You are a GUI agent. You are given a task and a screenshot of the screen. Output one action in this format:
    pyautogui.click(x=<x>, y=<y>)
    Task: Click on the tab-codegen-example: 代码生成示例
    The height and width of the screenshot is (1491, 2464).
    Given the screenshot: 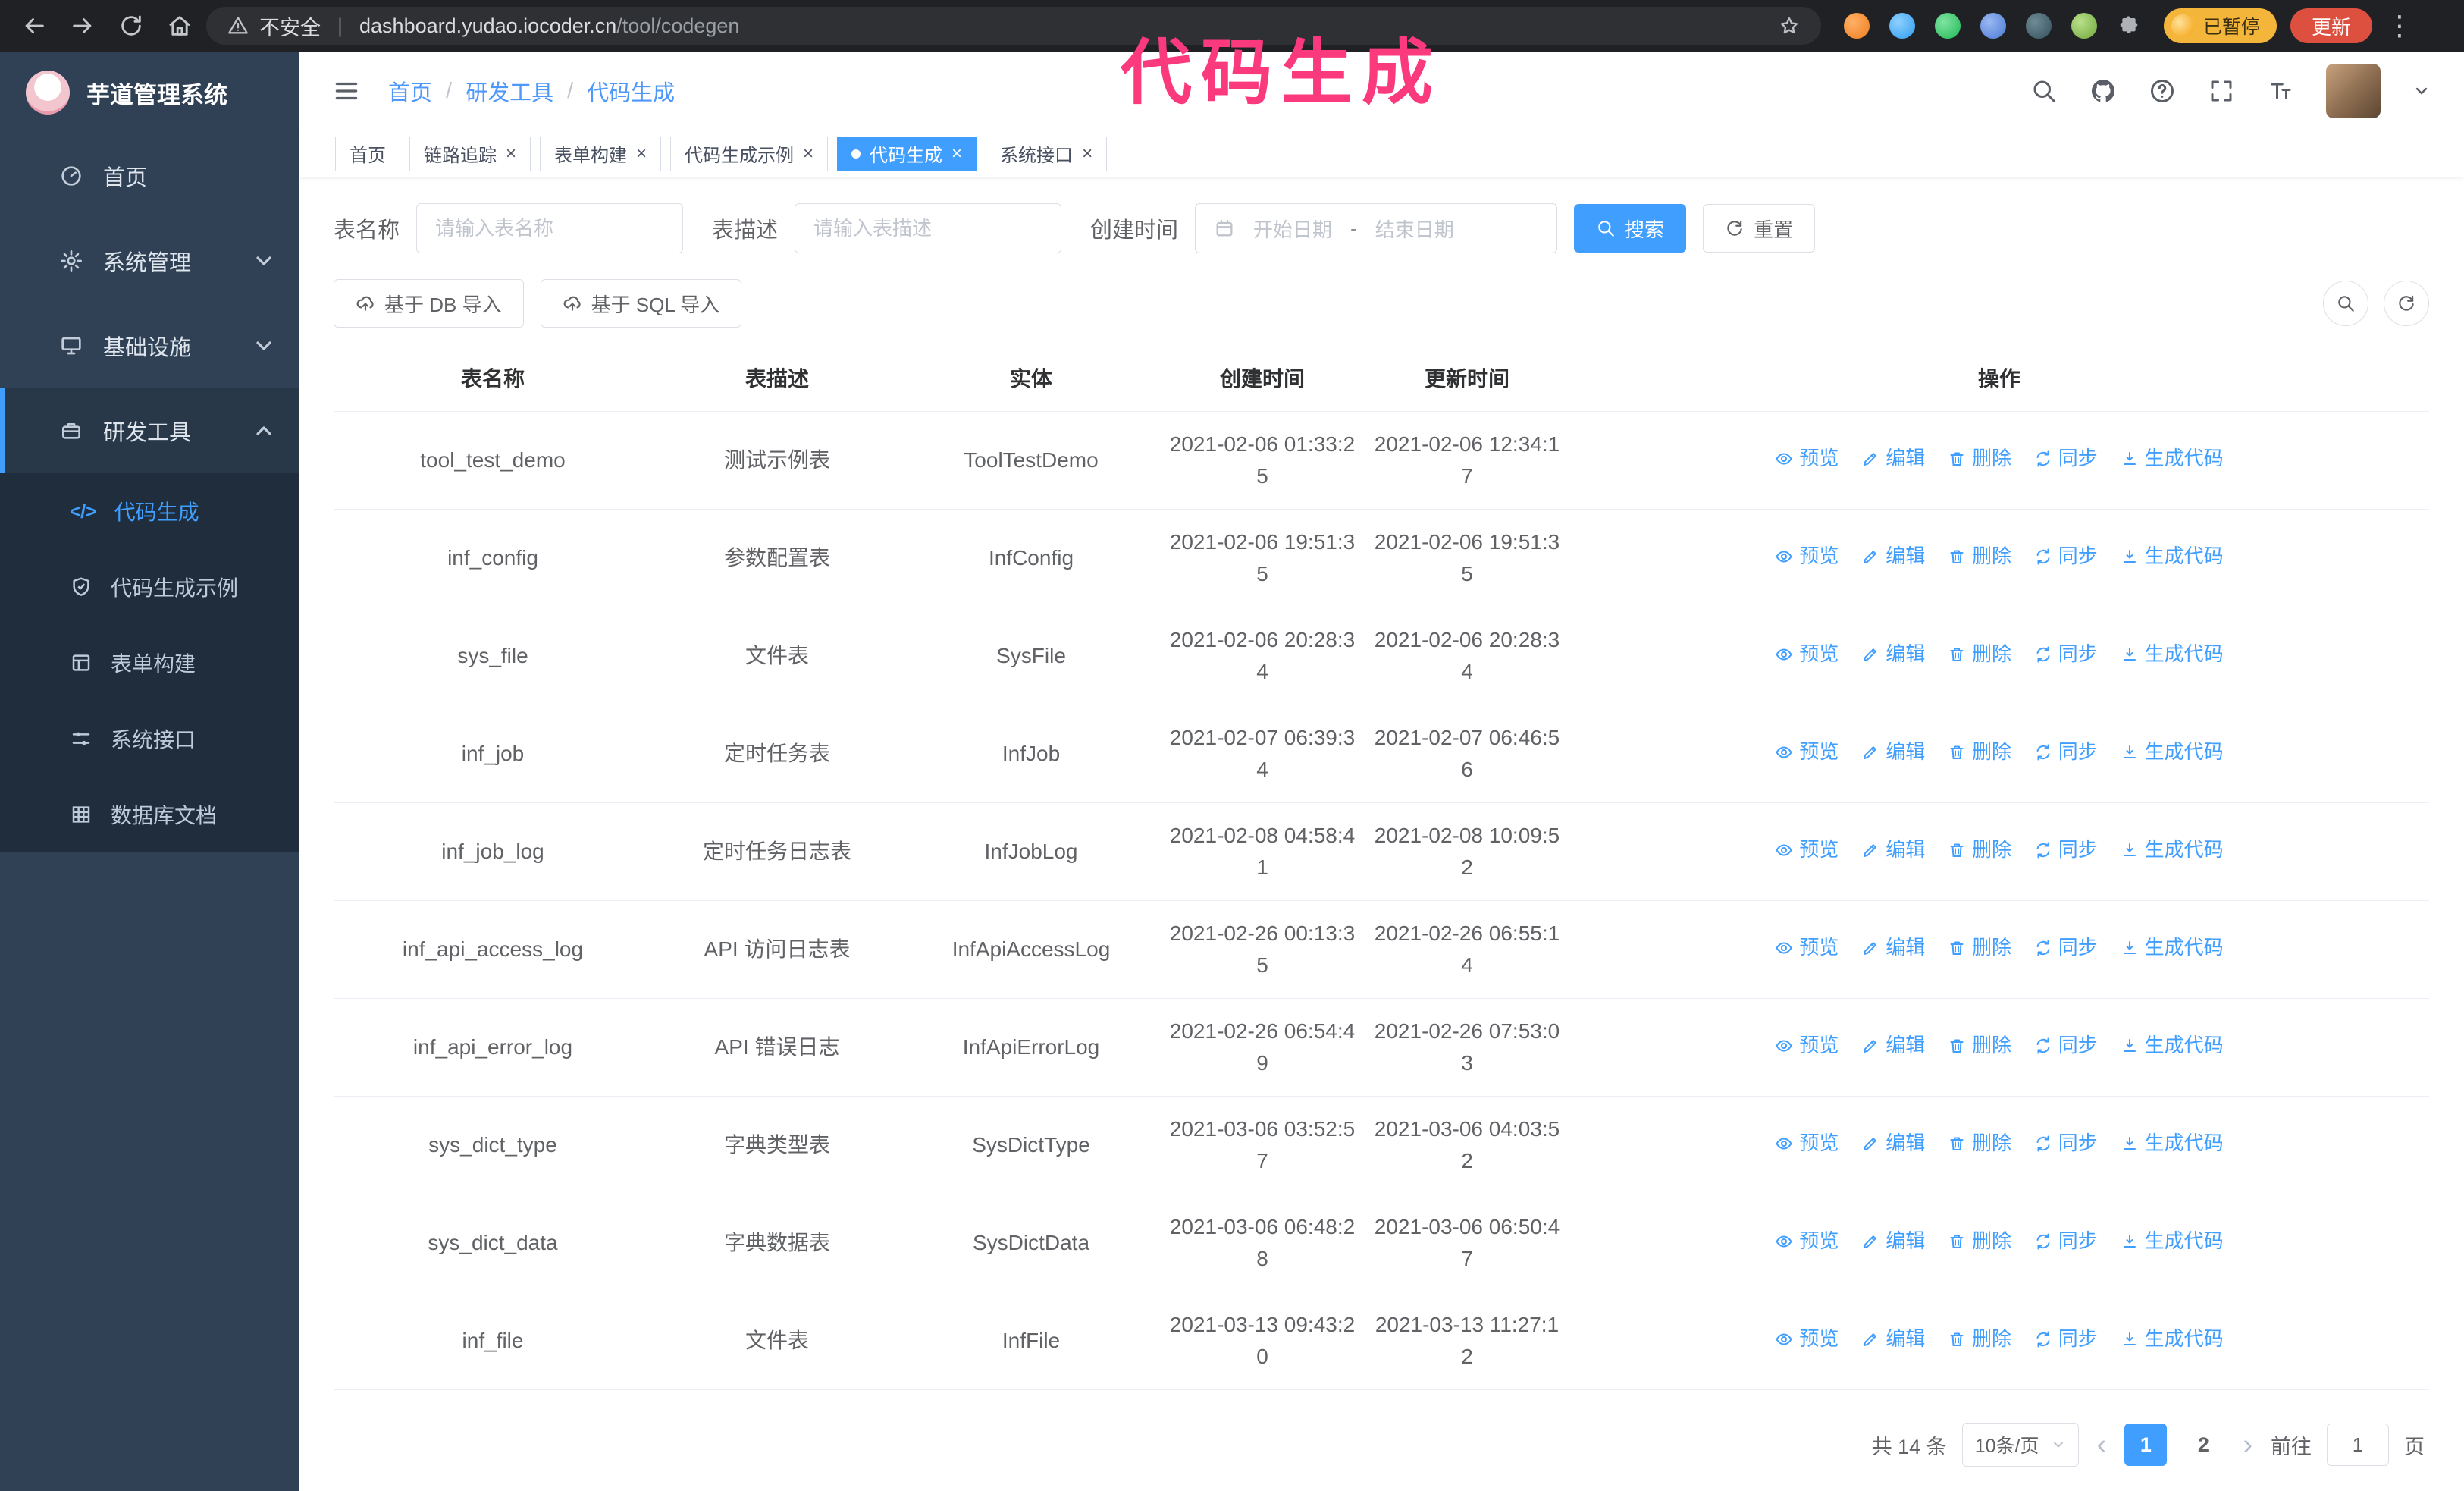 What is the action you would take?
    pyautogui.click(x=750, y=153)
    